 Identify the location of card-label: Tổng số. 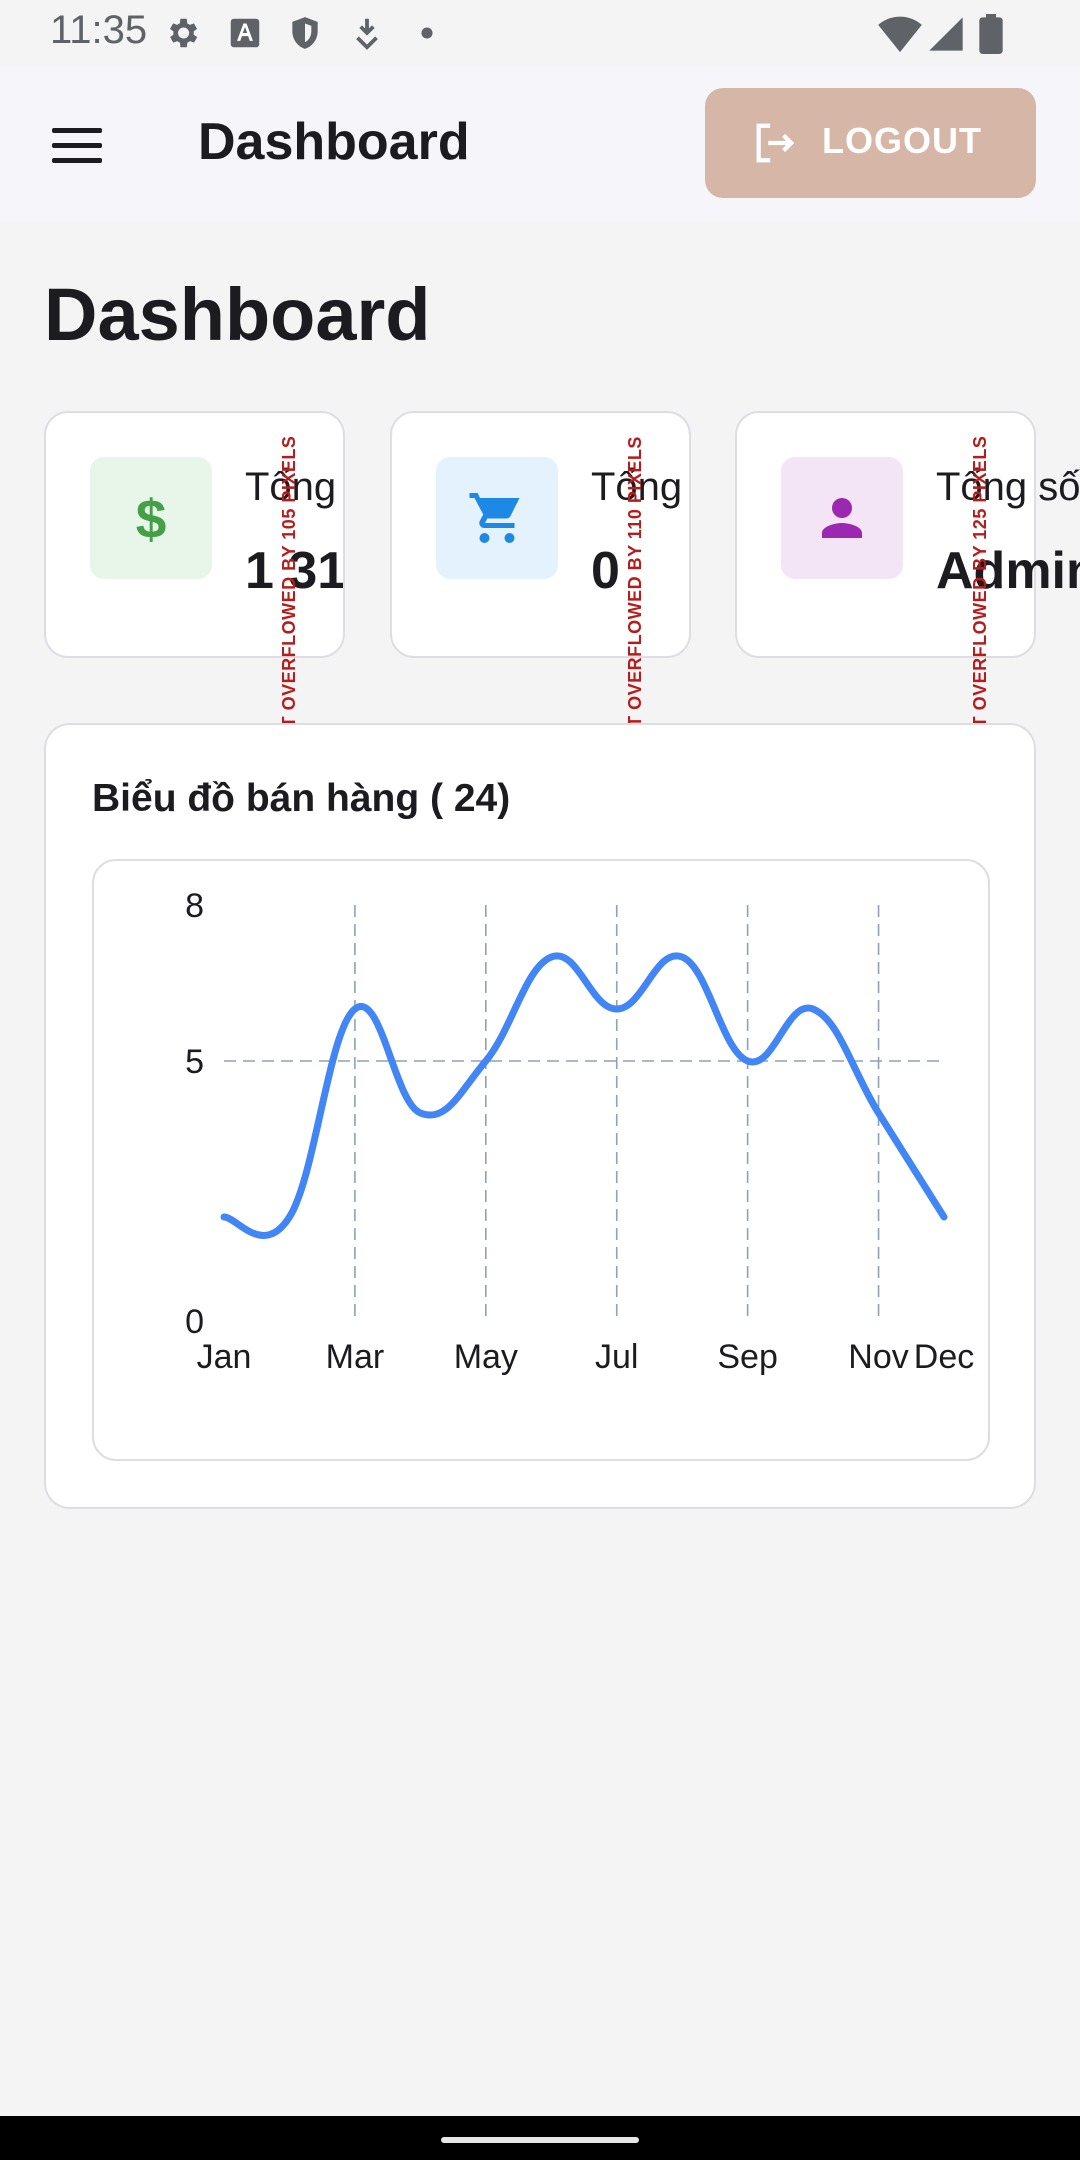
(1008, 487).